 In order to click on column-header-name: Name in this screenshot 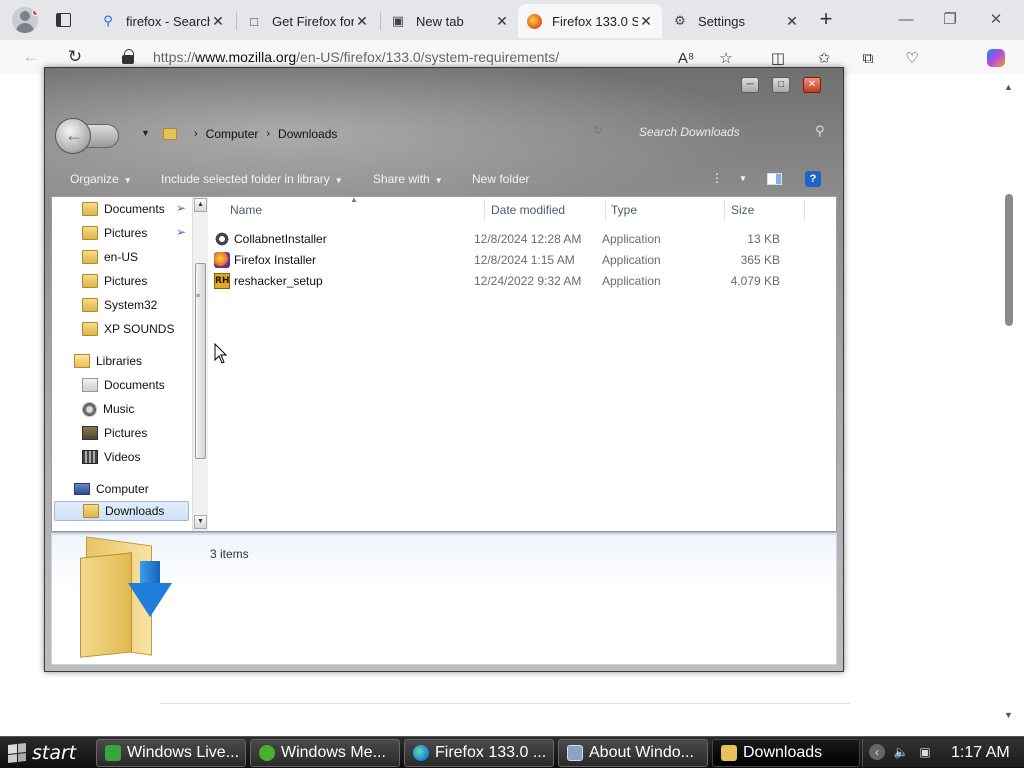, I will do `click(246, 210)`.